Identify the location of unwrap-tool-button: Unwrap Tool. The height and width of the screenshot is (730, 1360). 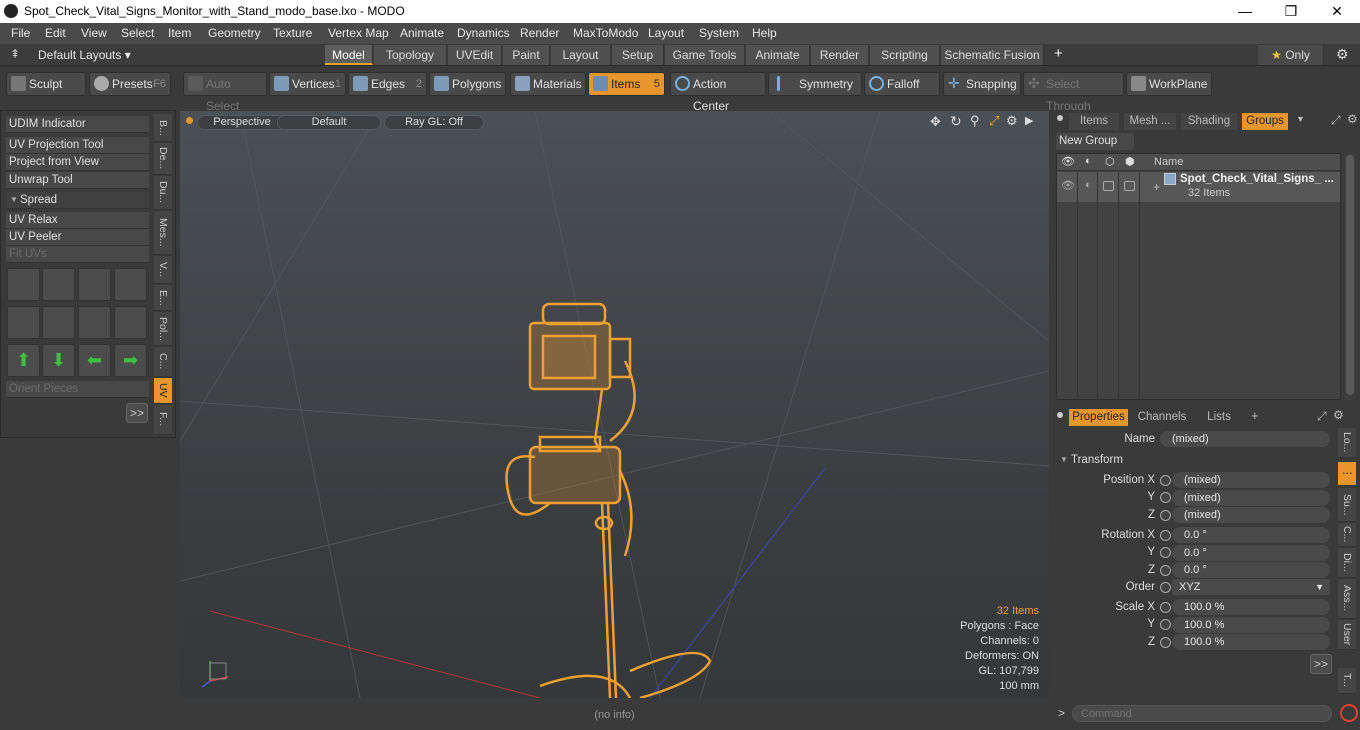
(77, 180).